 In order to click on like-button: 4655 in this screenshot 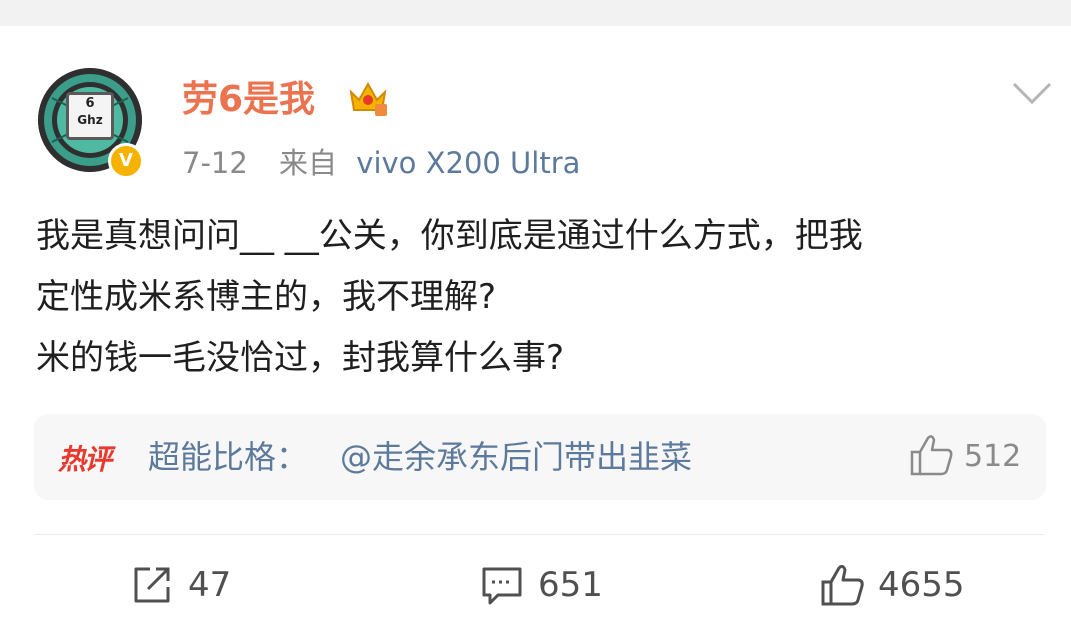, I will do `click(892, 585)`.